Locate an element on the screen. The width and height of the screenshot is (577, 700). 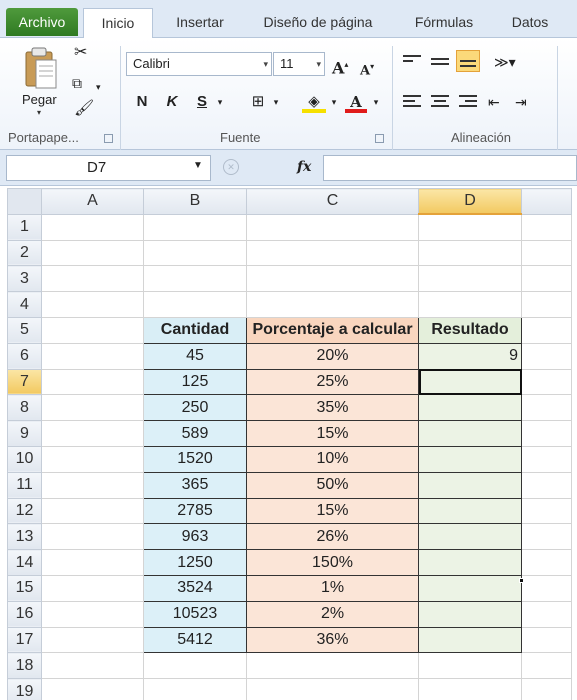
cell-cantidad: 2785 is located at coordinates (195, 511).